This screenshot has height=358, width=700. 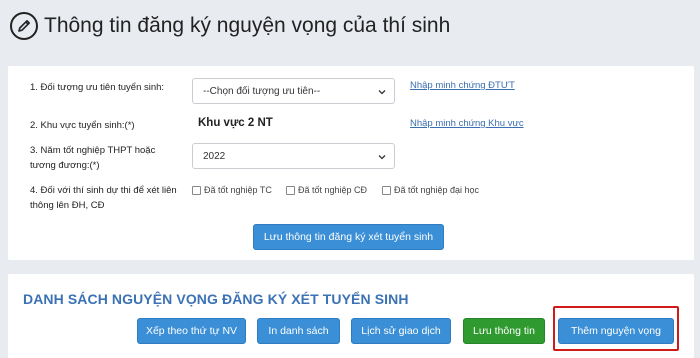 I want to click on priority-select: --Chọn đối tượng ưu tiên--, so click(x=293, y=91).